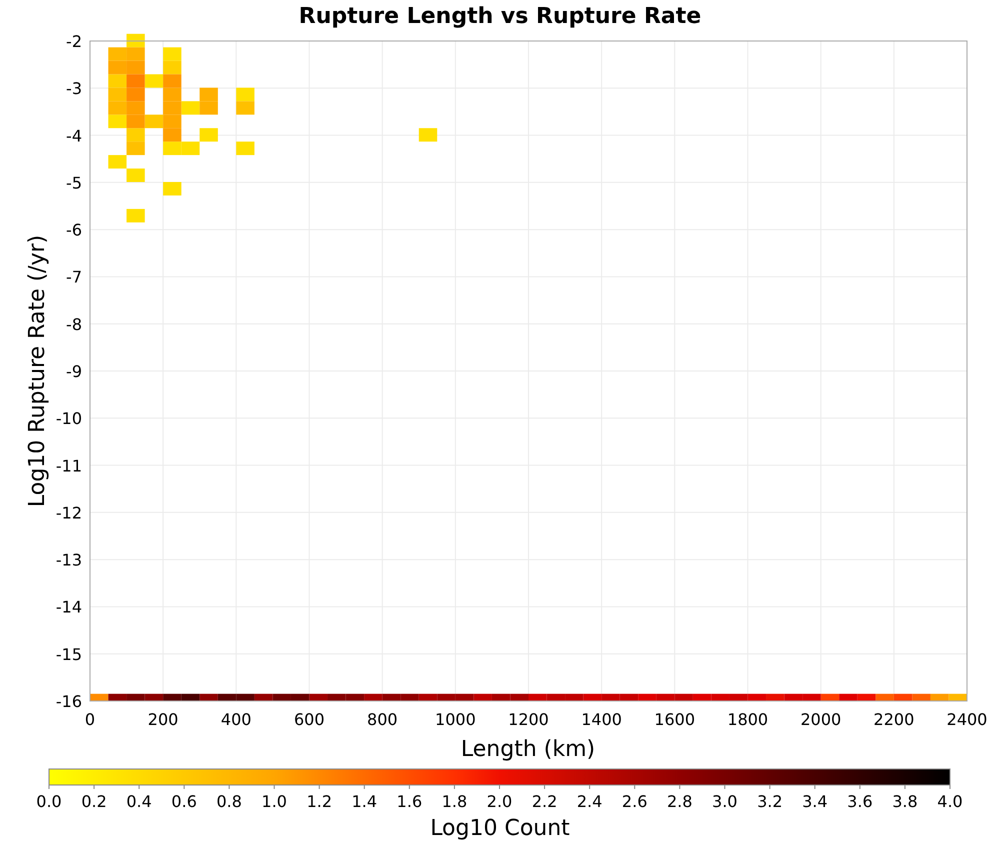 Image resolution: width=1000 pixels, height=850 pixels. I want to click on tick-label: -14, so click(69, 607).